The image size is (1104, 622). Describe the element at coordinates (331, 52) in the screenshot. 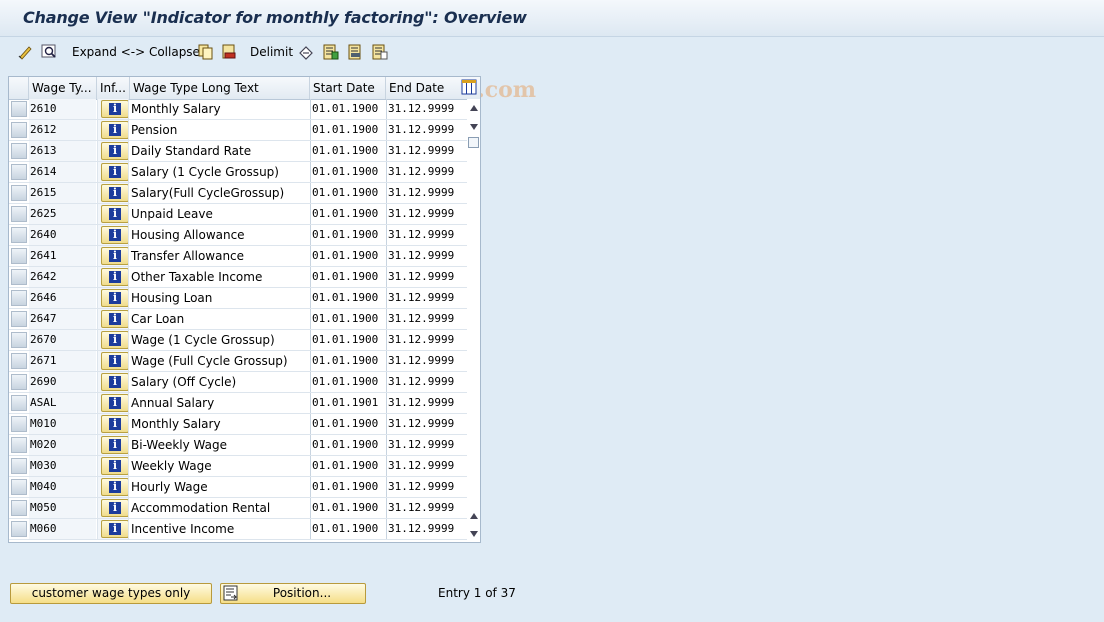

I see `select-all-button` at that location.